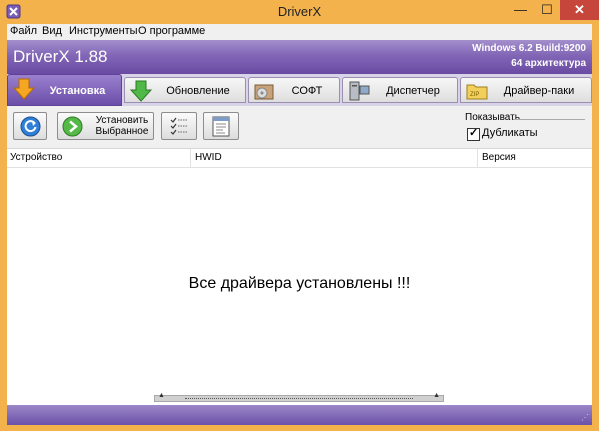  I want to click on duplicates-label: Дубликаты, so click(510, 133).